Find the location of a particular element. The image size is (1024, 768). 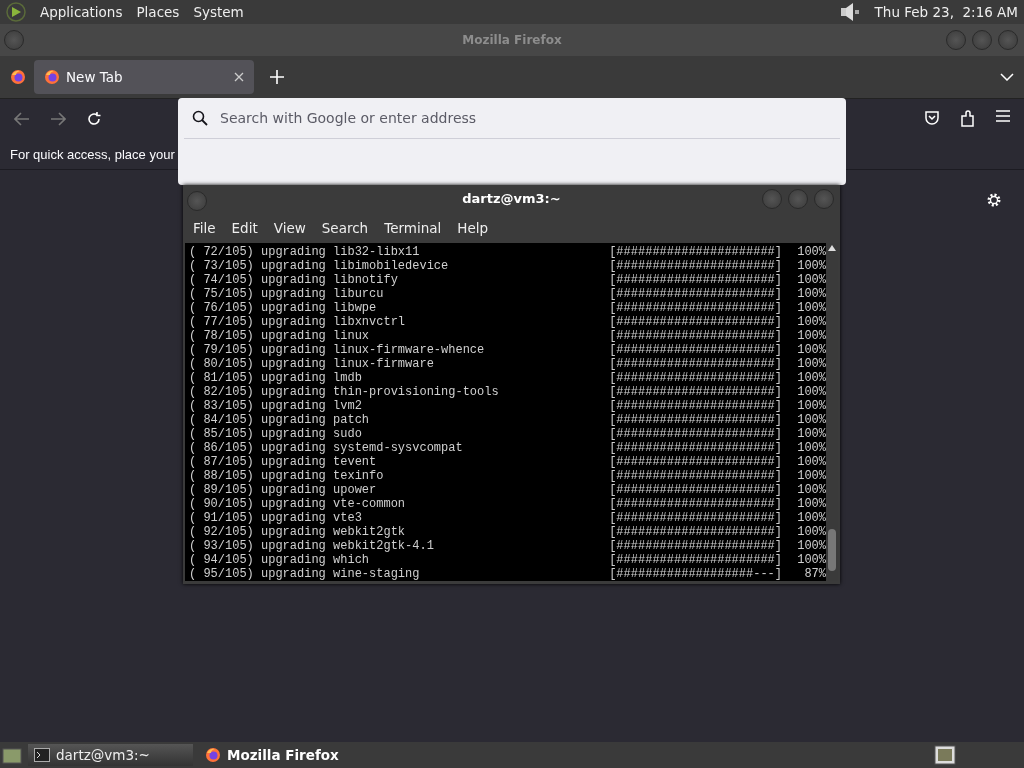

browser-tab: New Tab is located at coordinates (144, 77).